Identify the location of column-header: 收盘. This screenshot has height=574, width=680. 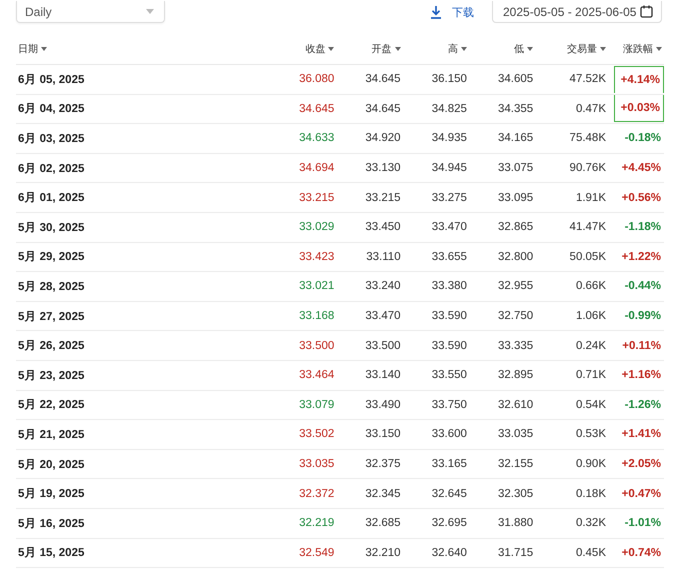
(315, 49).